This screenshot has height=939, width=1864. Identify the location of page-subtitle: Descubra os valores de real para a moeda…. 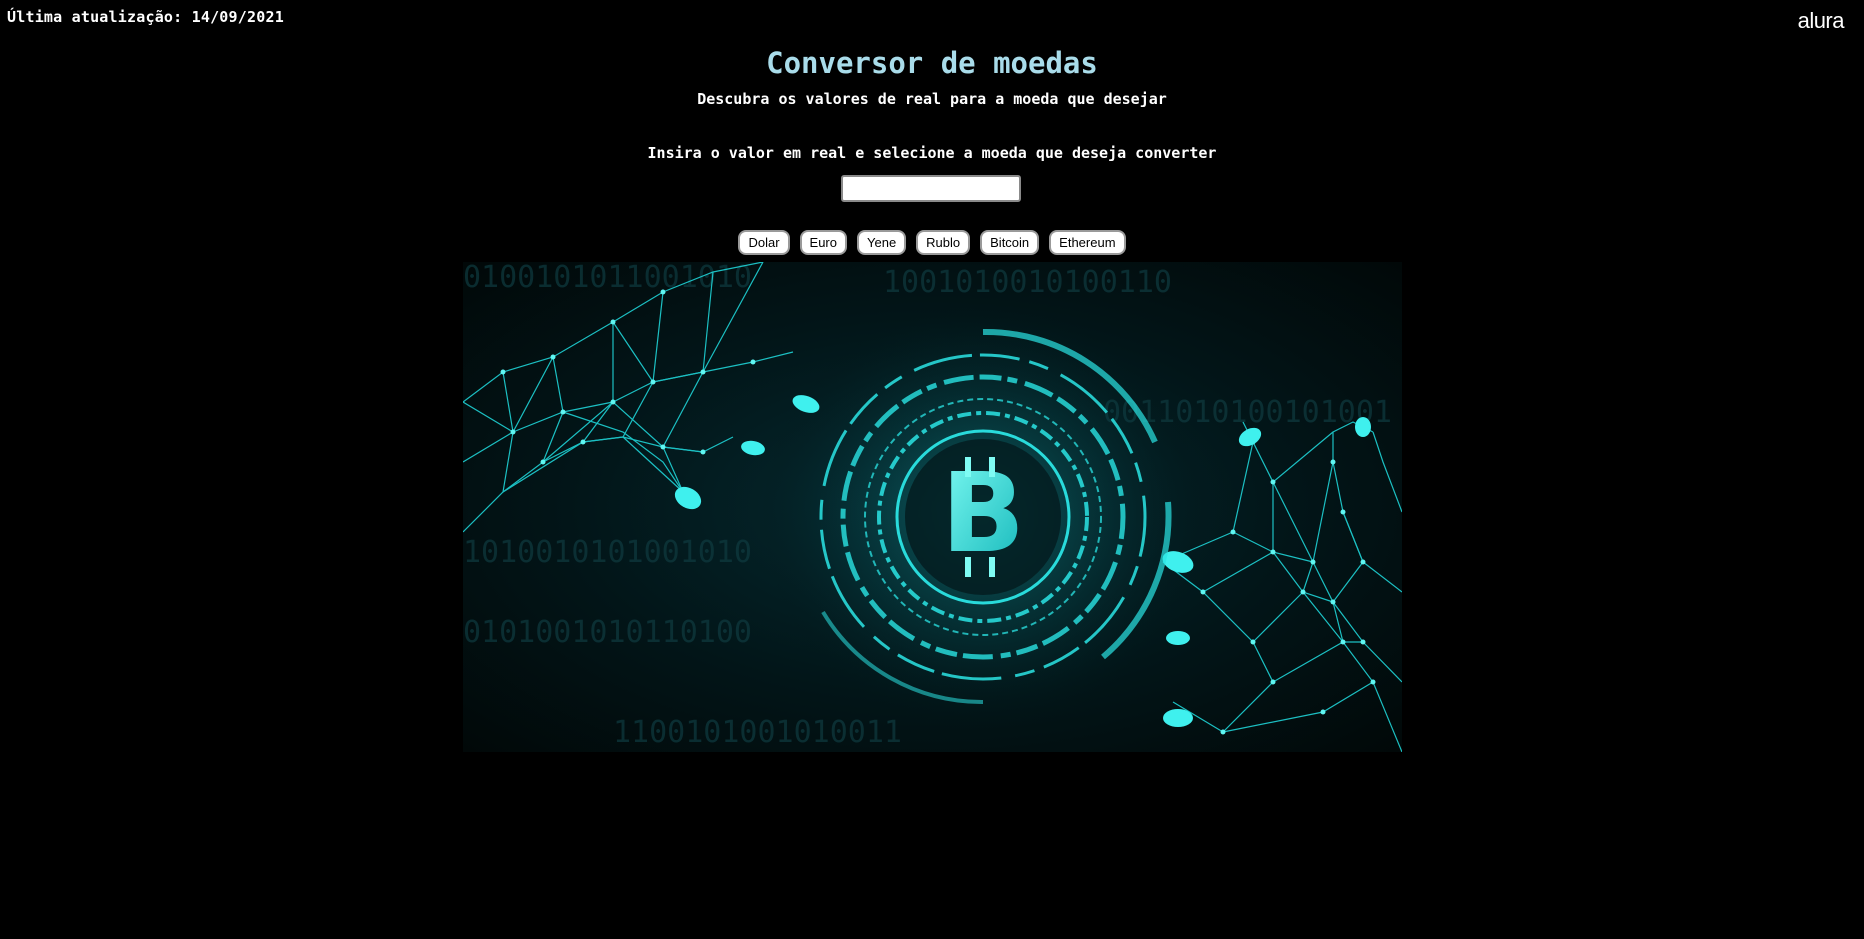
(932, 99).